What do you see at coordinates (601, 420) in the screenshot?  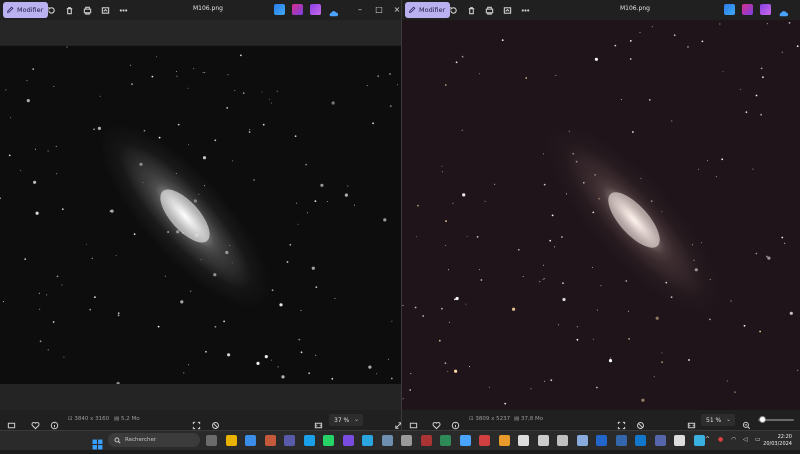 I see `status-bar: ⊡ 3809 x 5237 ▤ 37,8 Mo 51 % ⌄` at bounding box center [601, 420].